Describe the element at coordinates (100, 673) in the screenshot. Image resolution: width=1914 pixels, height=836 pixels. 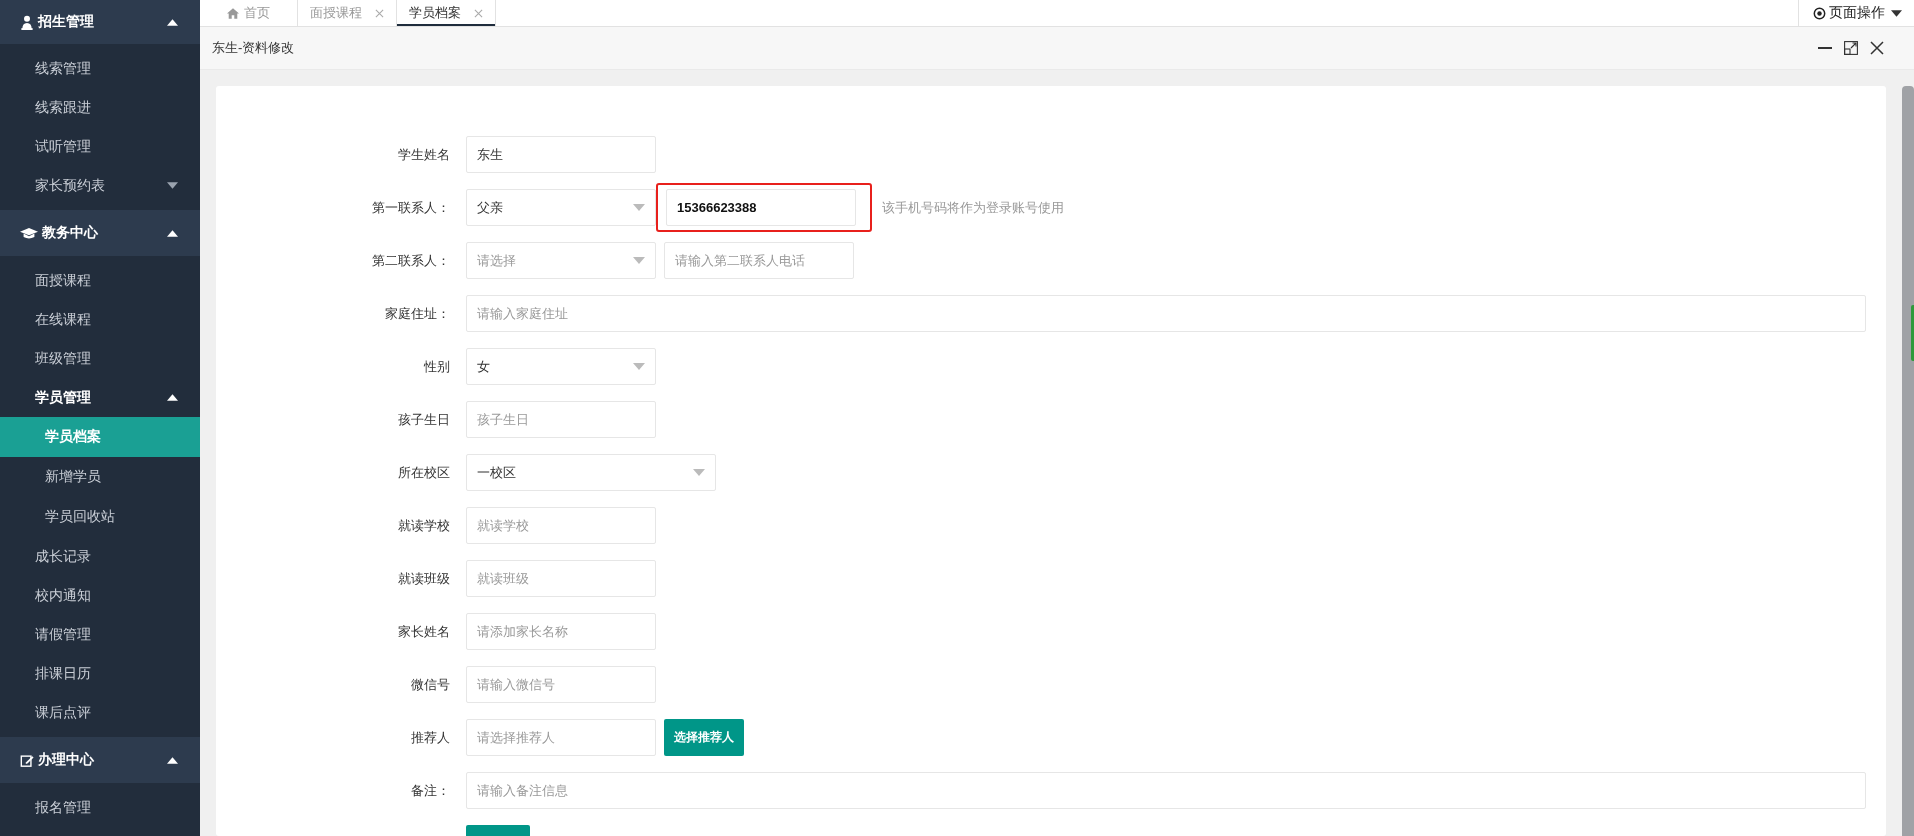
I see `sidebar-item: 排课日历` at that location.